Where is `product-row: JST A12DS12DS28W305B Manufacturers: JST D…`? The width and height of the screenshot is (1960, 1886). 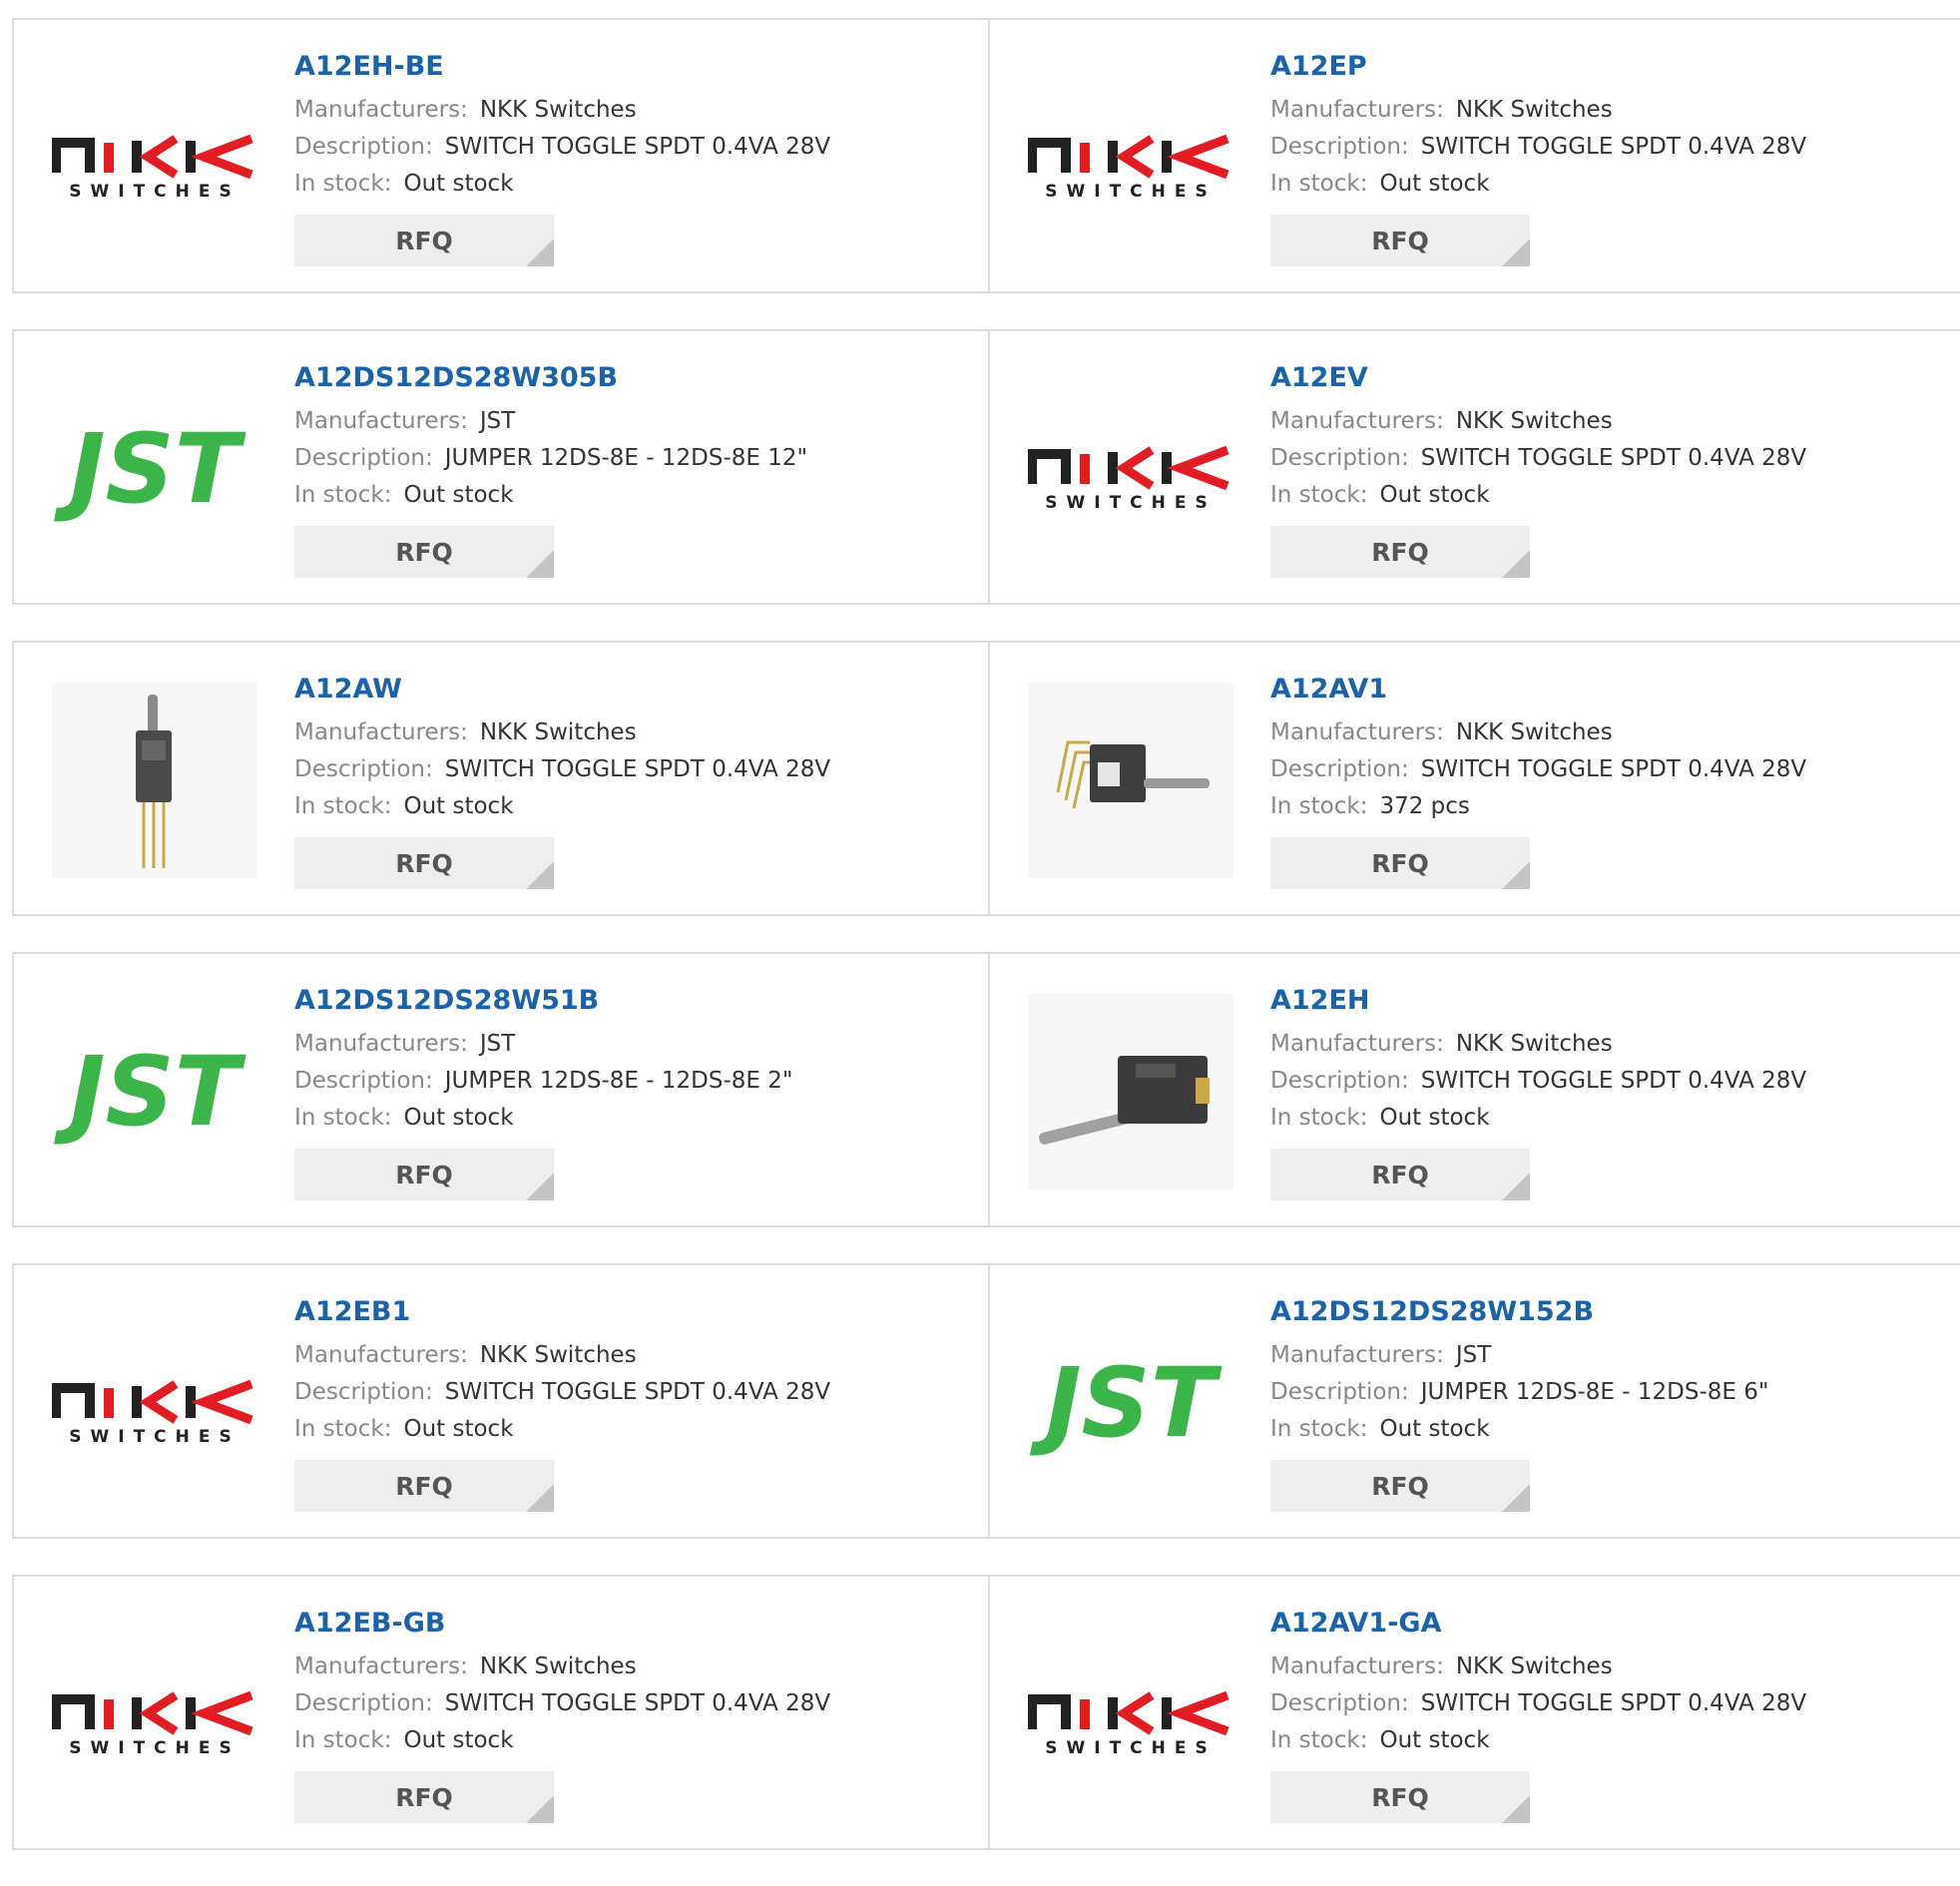
product-row: JST A12DS12DS28W305B Manufacturers: JST D… is located at coordinates (986, 467).